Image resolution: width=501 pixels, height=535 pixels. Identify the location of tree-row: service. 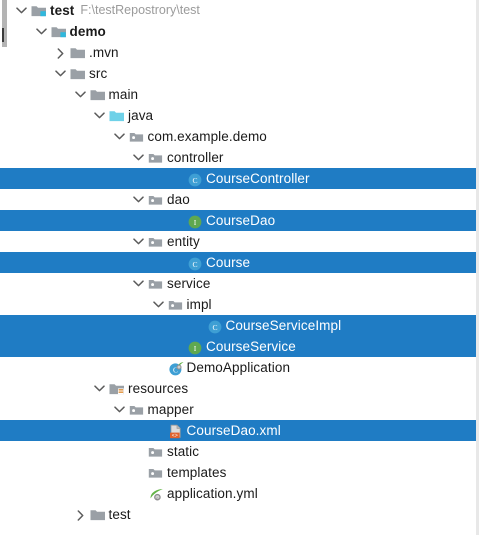
(238, 283).